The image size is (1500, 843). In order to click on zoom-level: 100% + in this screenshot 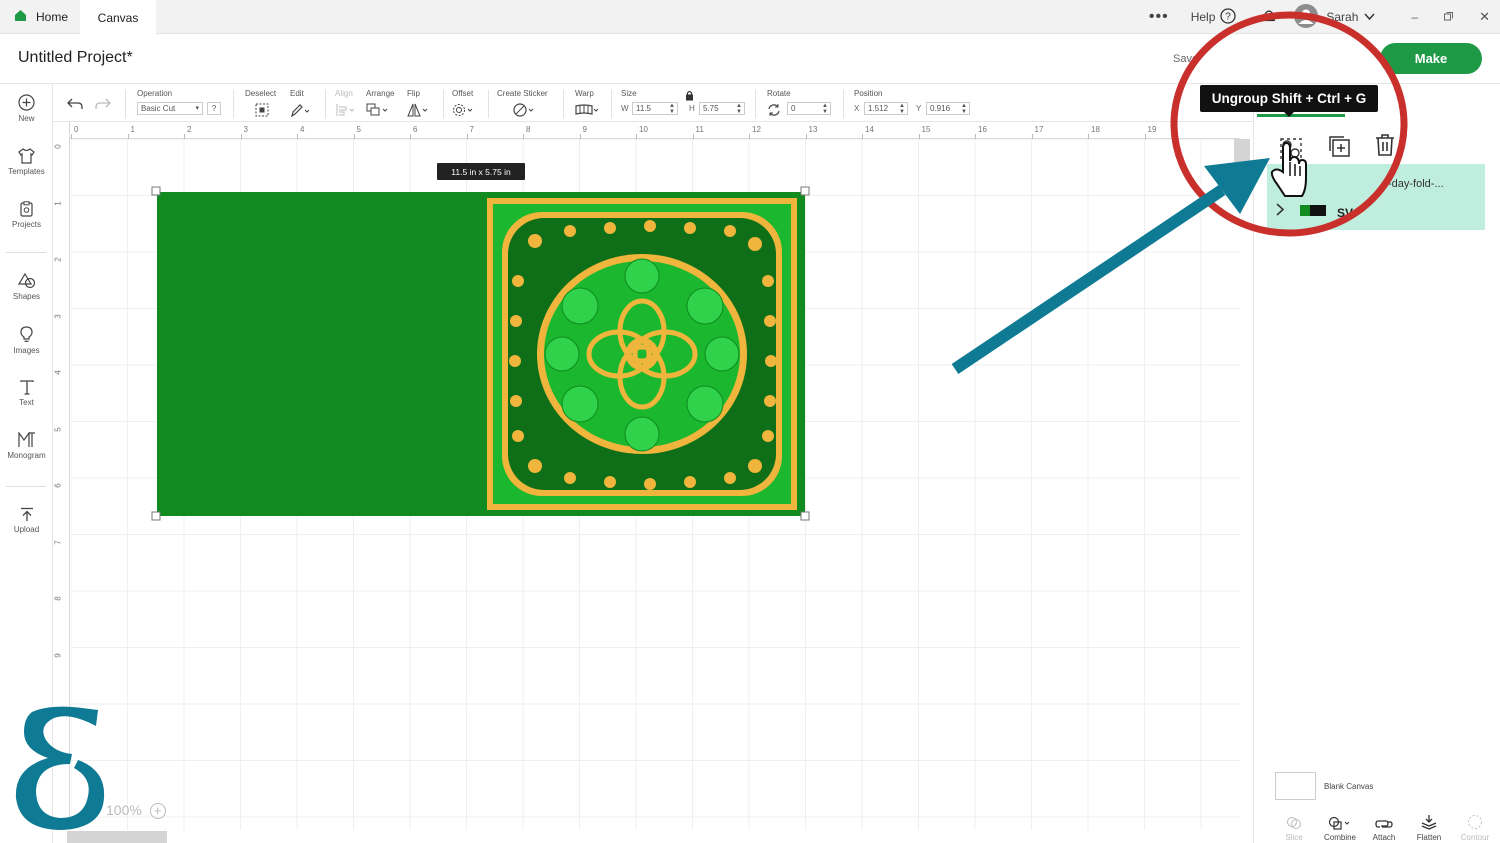, I will do `click(136, 810)`.